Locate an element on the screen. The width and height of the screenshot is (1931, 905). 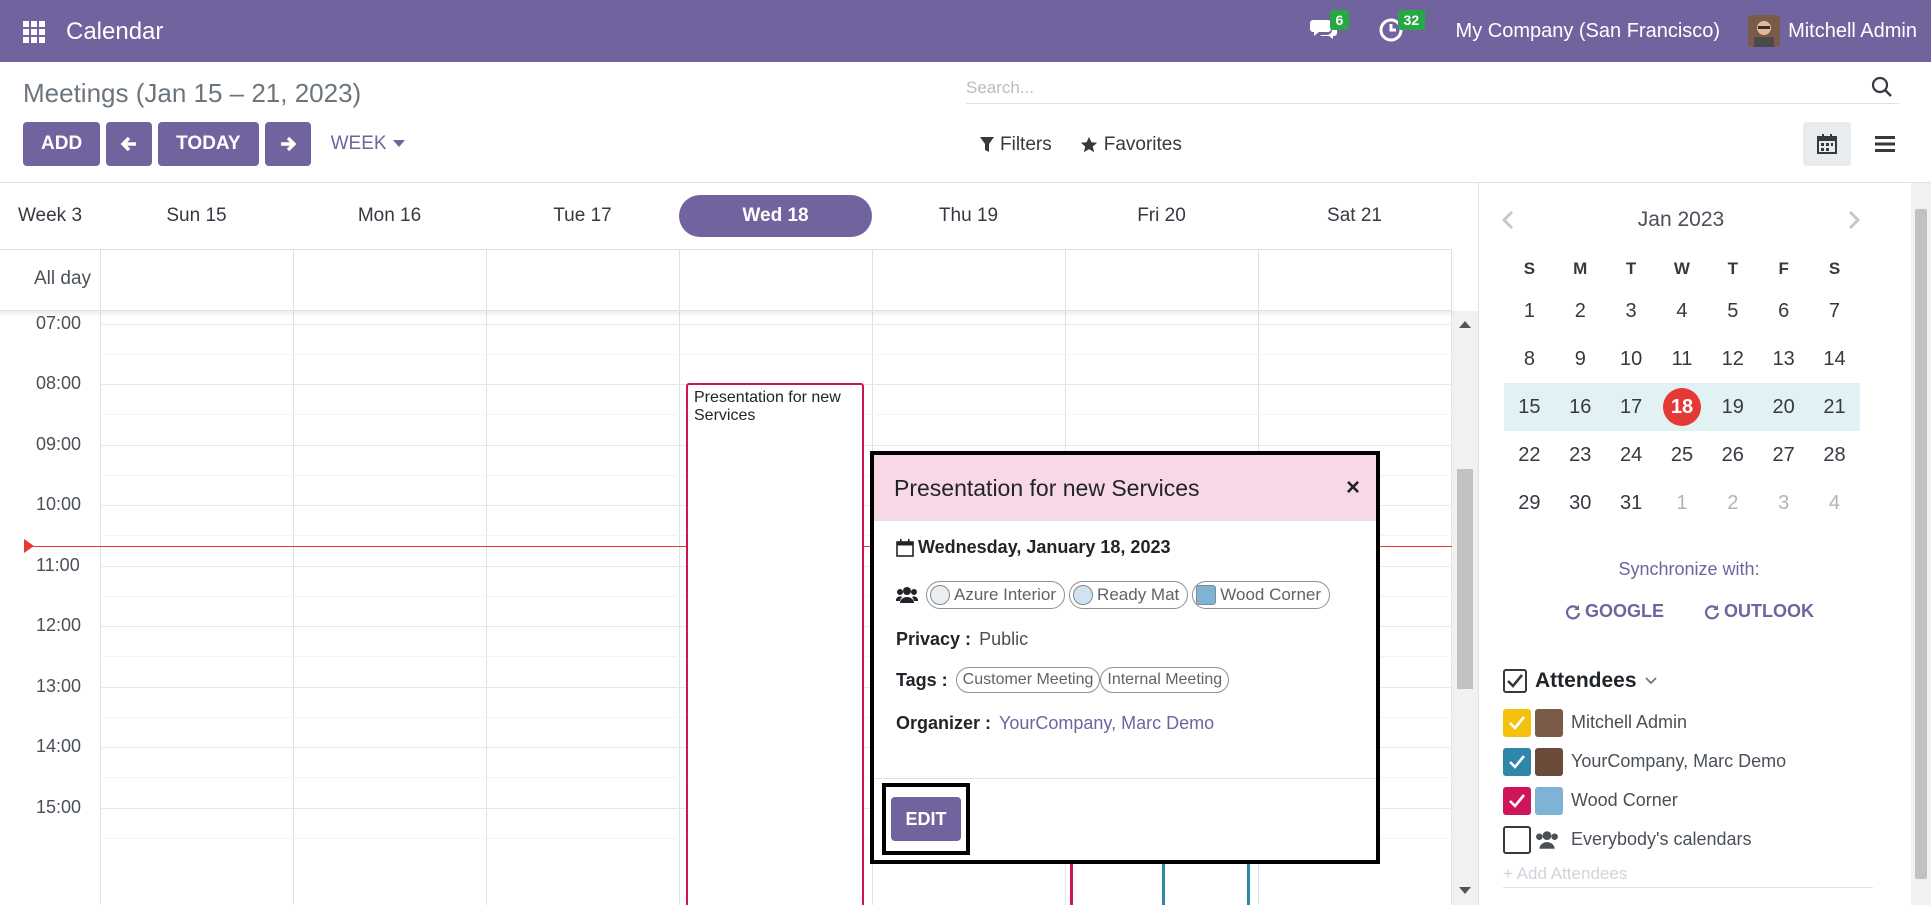
attendee-name: Azure Interior is located at coordinates (1005, 594).